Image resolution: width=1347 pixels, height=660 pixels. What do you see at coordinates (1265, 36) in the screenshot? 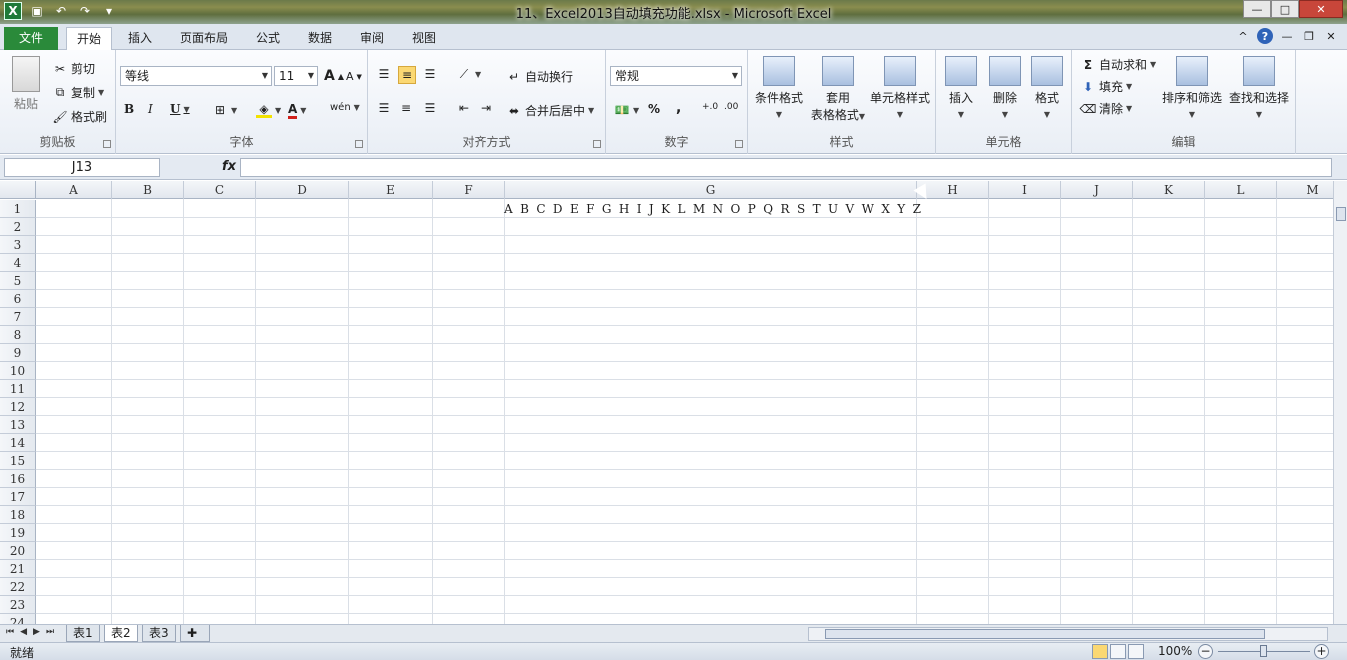
I see `help-icon: ?` at bounding box center [1265, 36].